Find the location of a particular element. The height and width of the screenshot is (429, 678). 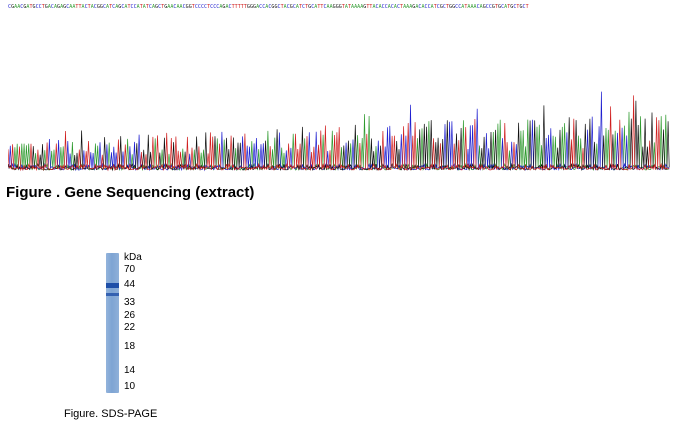

marker-10: 10 is located at coordinates (130, 386).